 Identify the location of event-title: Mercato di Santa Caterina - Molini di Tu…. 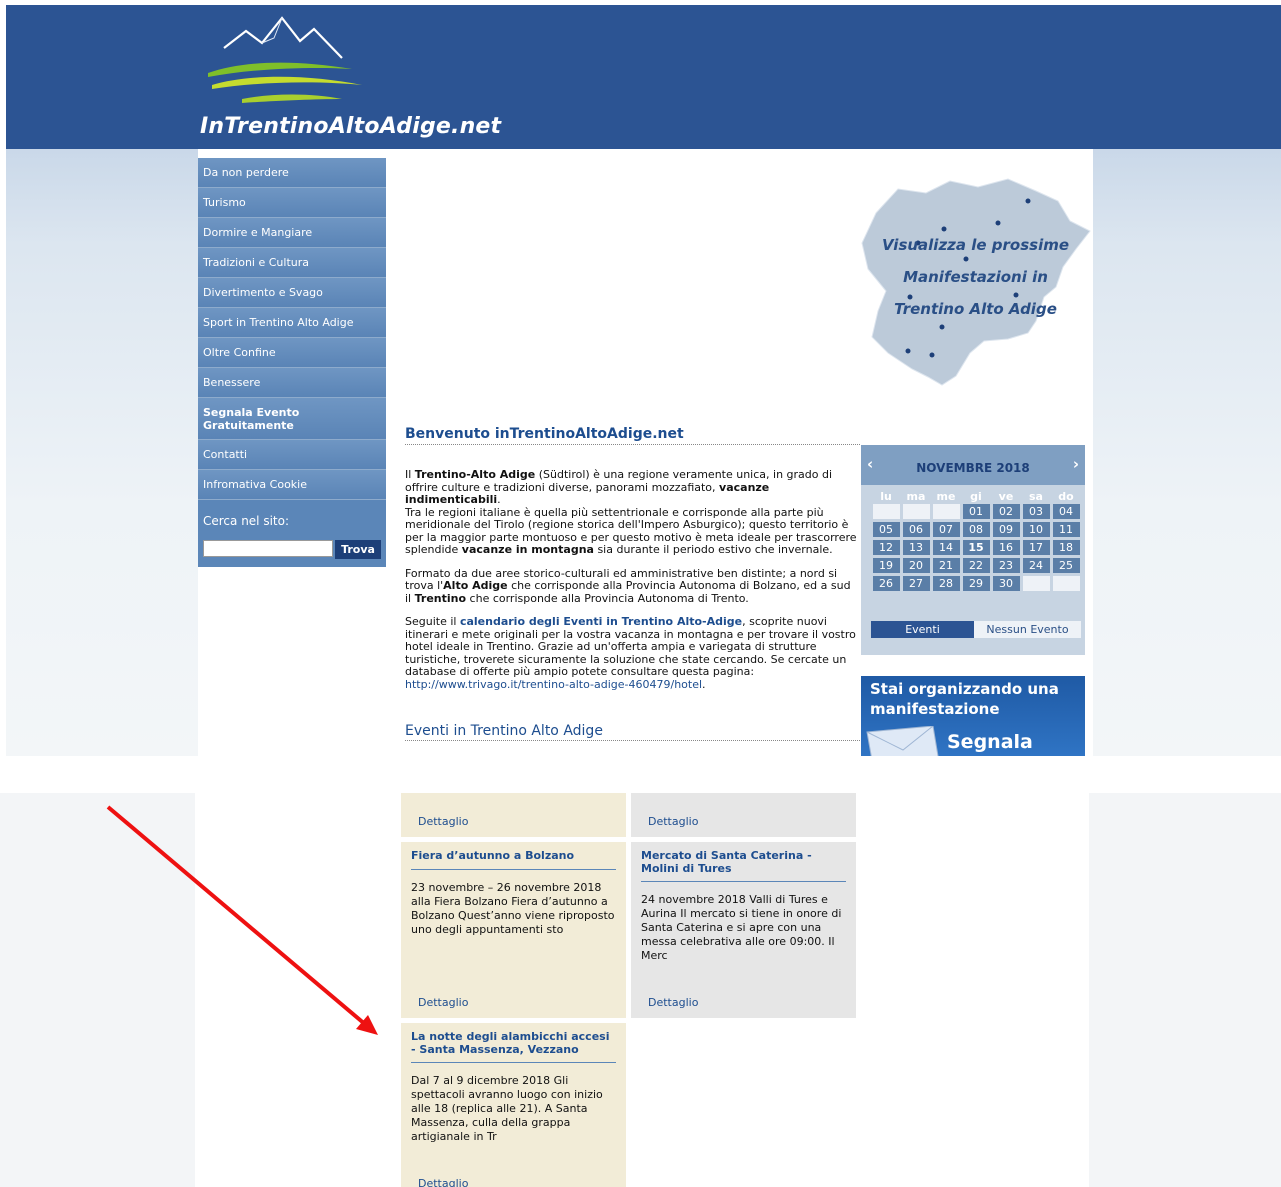
(743, 865).